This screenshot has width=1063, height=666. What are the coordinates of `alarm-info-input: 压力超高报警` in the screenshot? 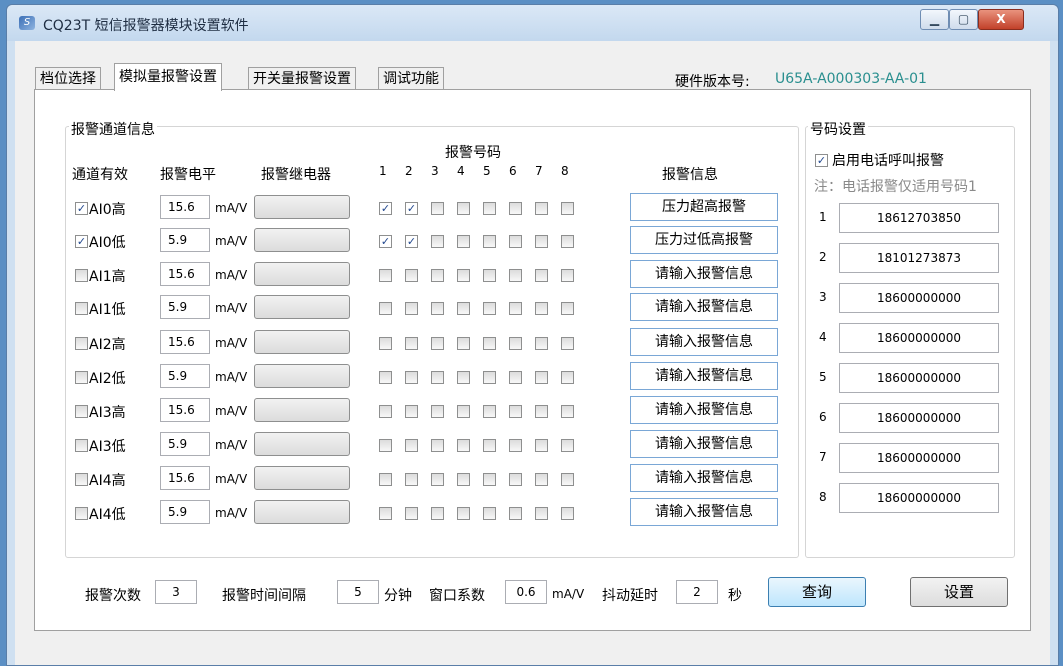 It's located at (704, 207).